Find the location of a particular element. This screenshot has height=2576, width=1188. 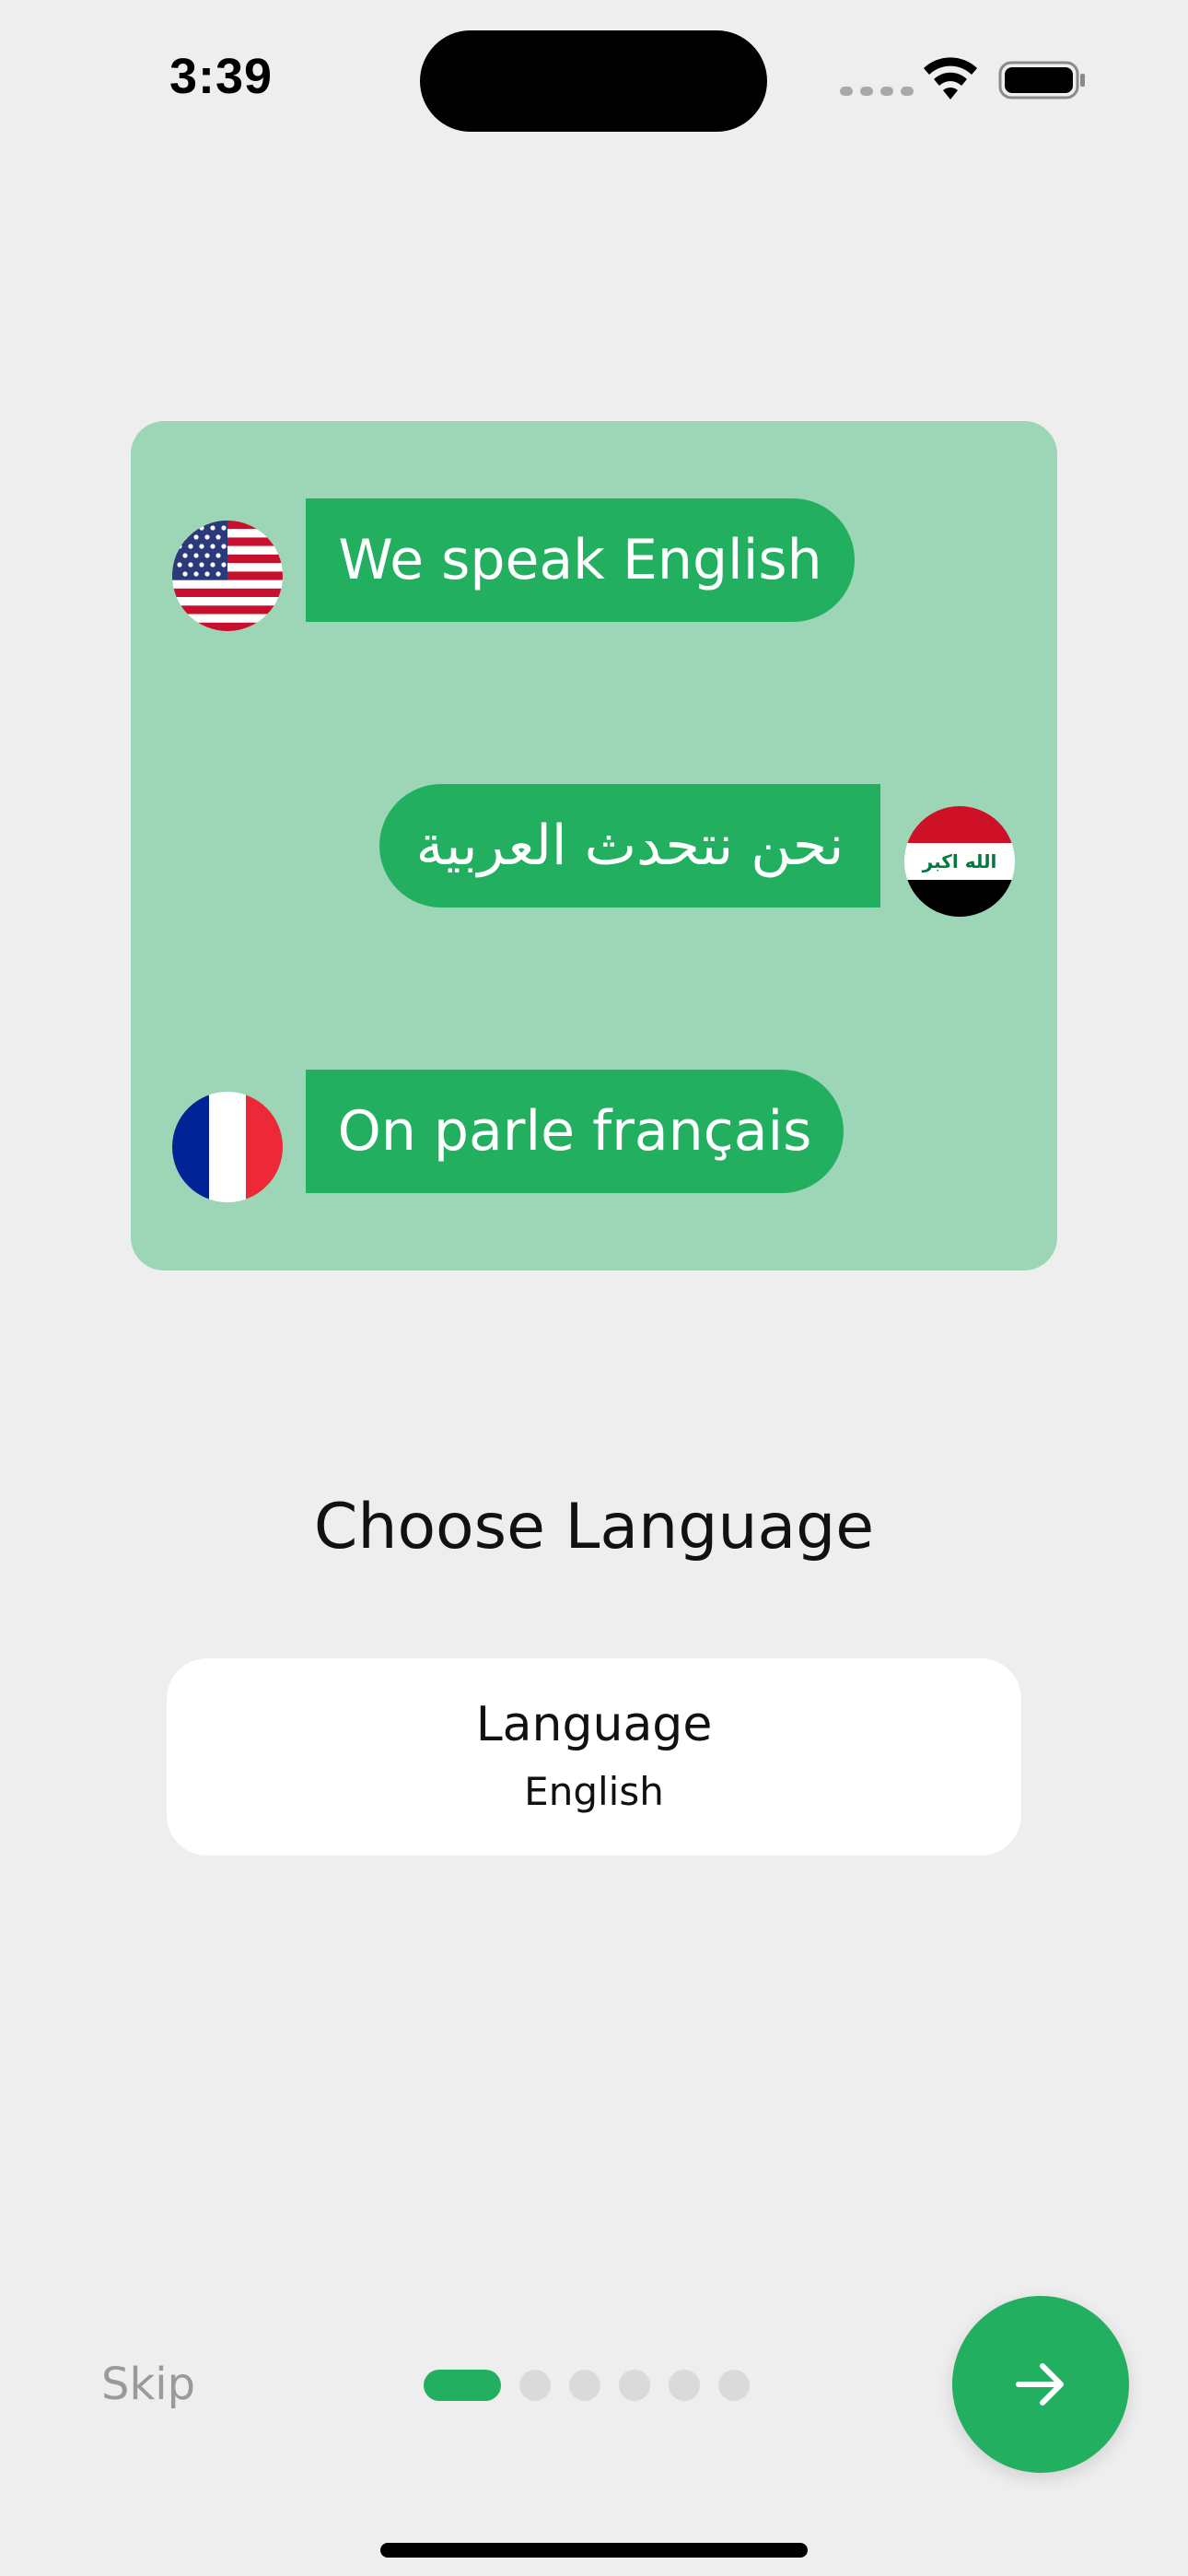

page-title: Choose Language is located at coordinates (594, 1527).